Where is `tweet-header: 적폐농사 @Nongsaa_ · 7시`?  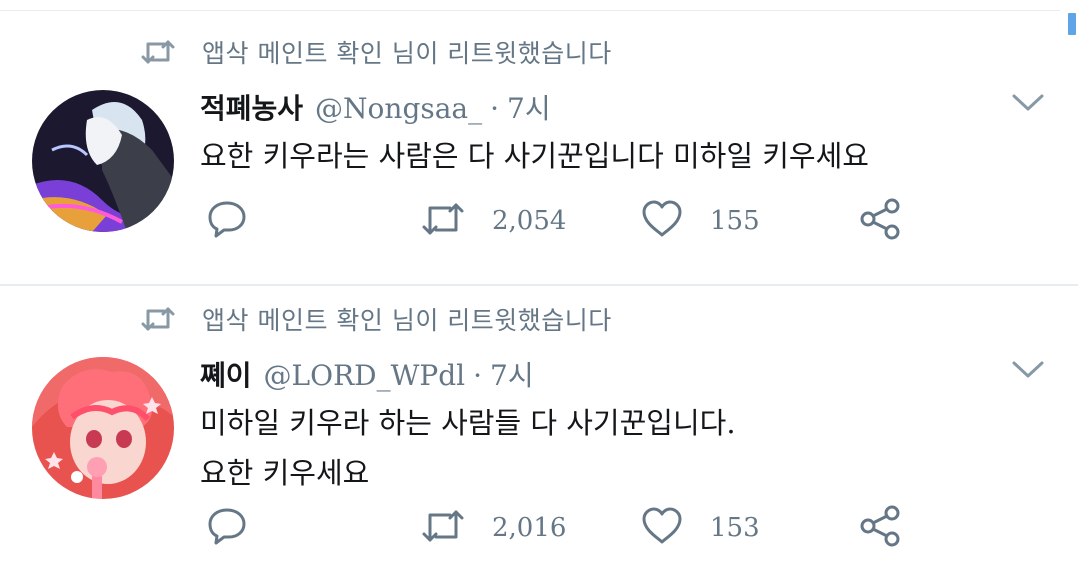
tweet-header: 적폐농사 @Nongsaa_ · 7시 is located at coordinates (375, 107).